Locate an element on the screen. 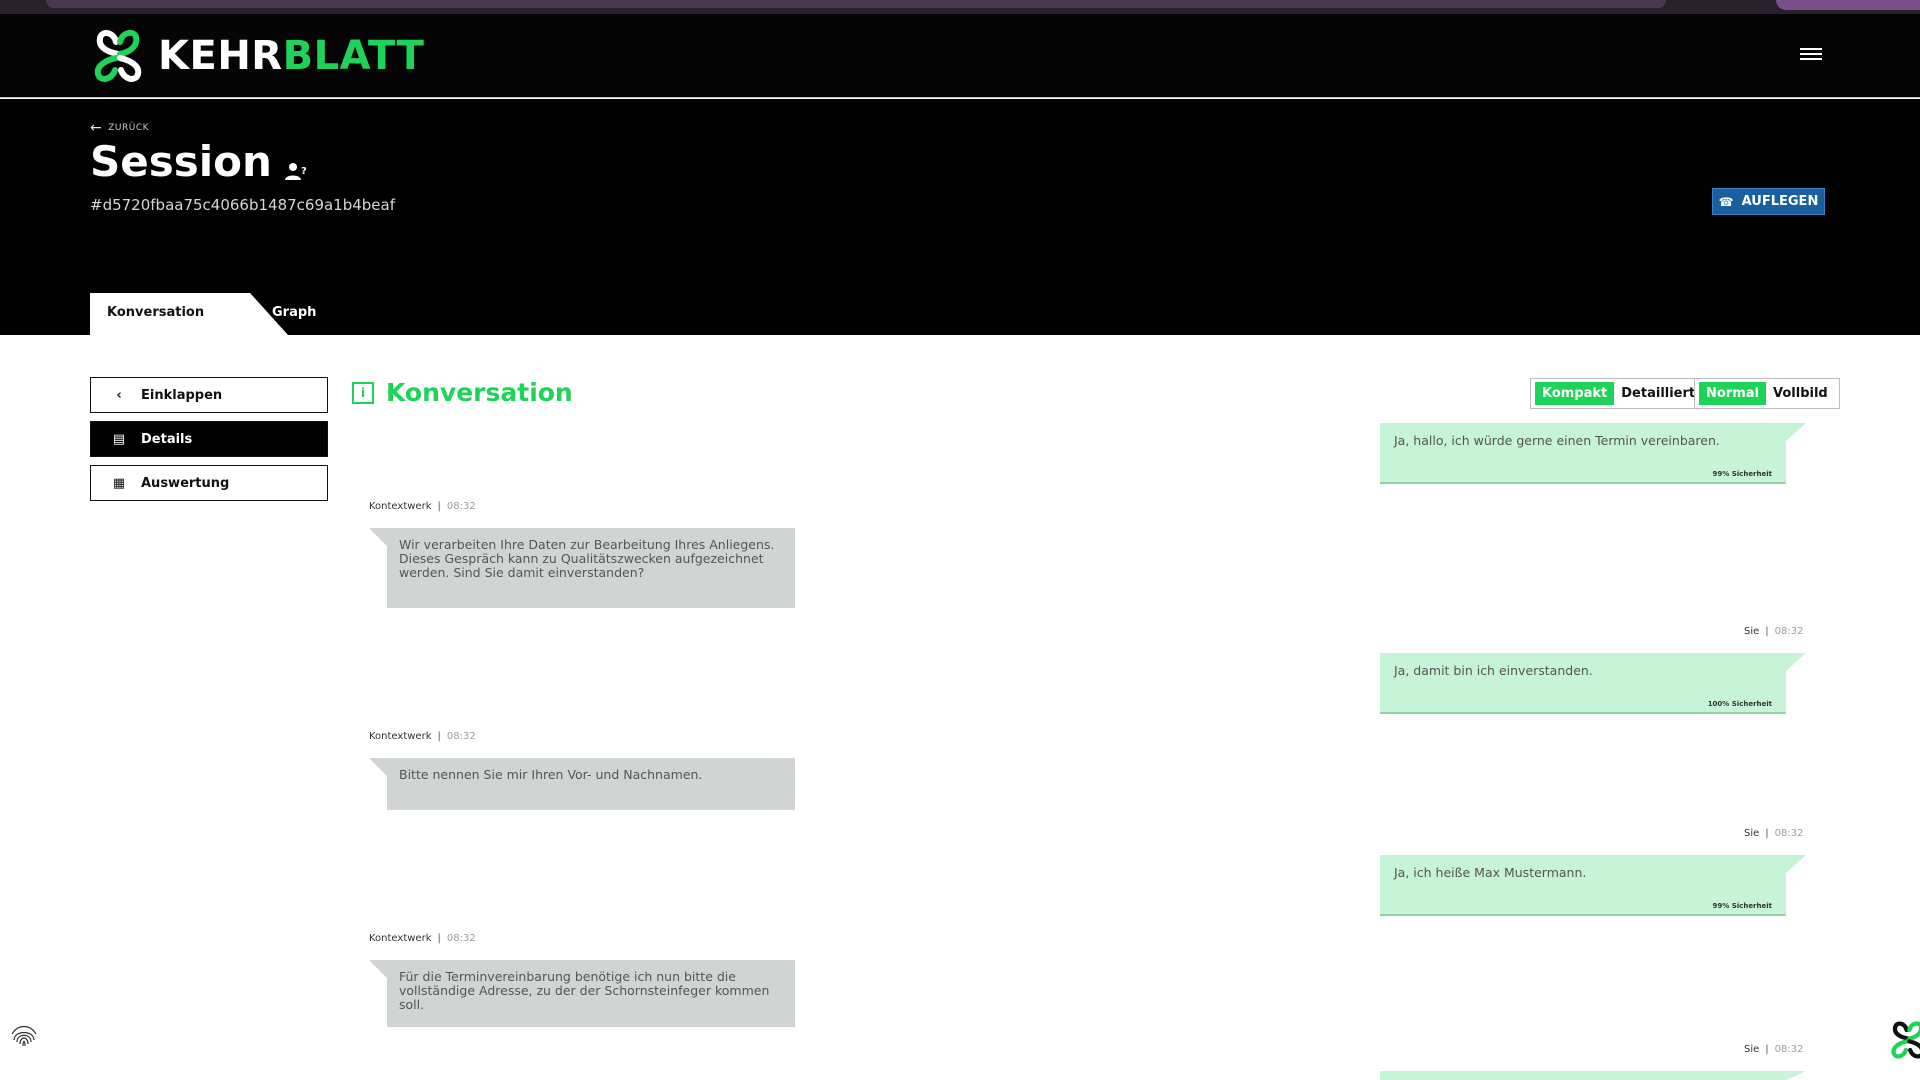  chart-icon: ▦ is located at coordinates (119, 483).